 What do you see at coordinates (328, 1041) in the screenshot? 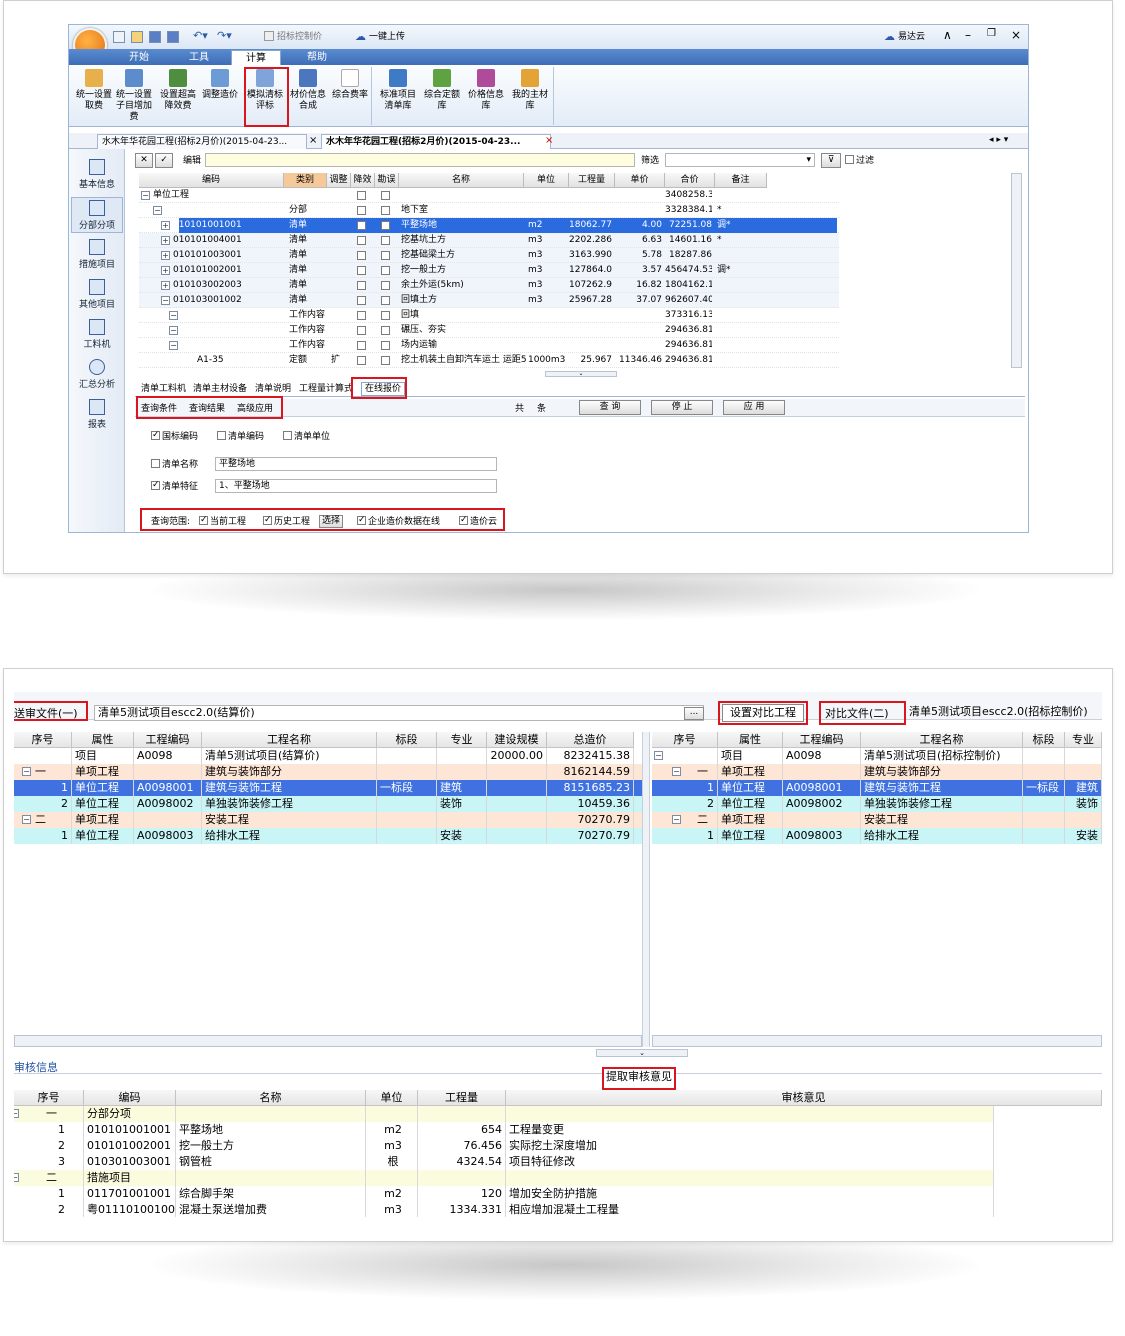
I see `left-horizontal-scrollbar` at bounding box center [328, 1041].